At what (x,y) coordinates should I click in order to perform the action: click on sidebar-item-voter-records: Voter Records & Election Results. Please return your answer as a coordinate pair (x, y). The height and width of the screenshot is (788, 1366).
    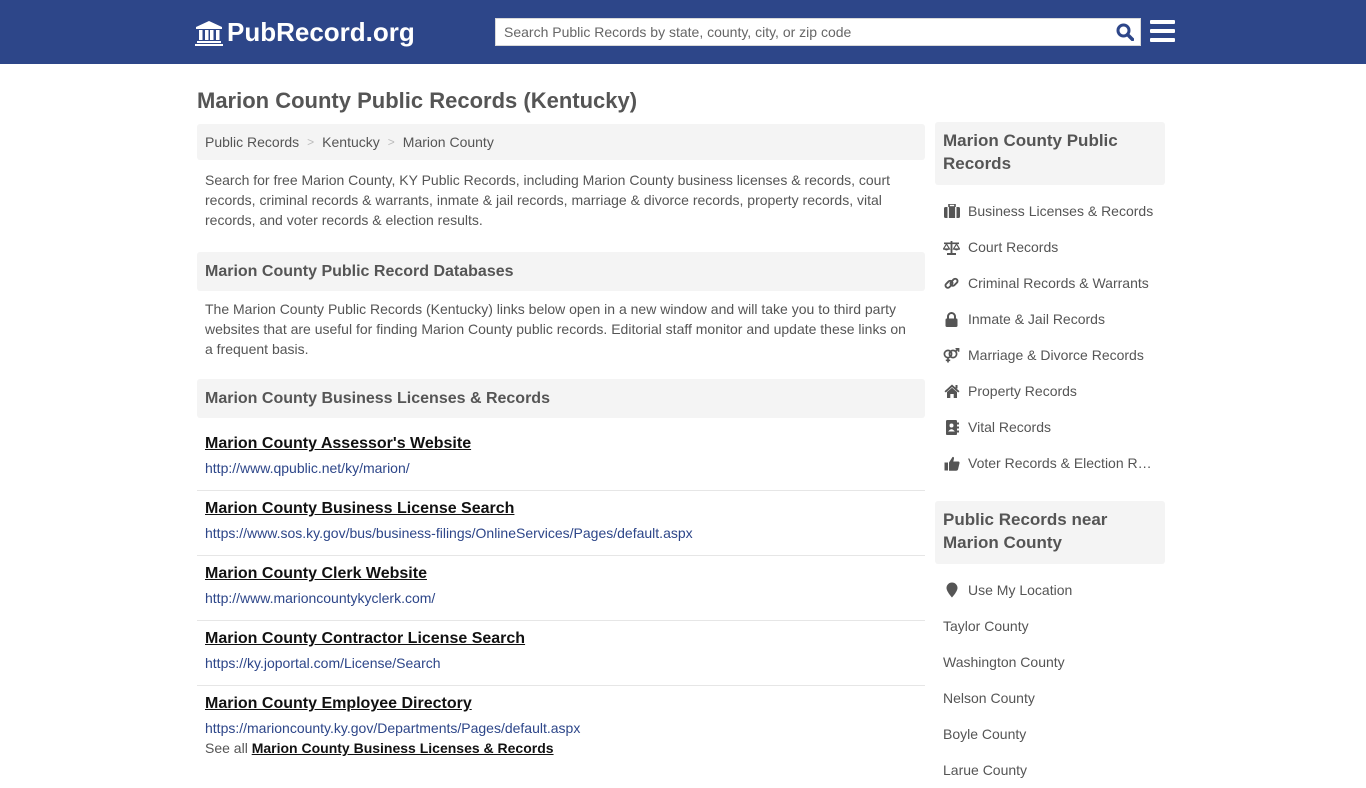
    Looking at the image, I should click on (1050, 463).